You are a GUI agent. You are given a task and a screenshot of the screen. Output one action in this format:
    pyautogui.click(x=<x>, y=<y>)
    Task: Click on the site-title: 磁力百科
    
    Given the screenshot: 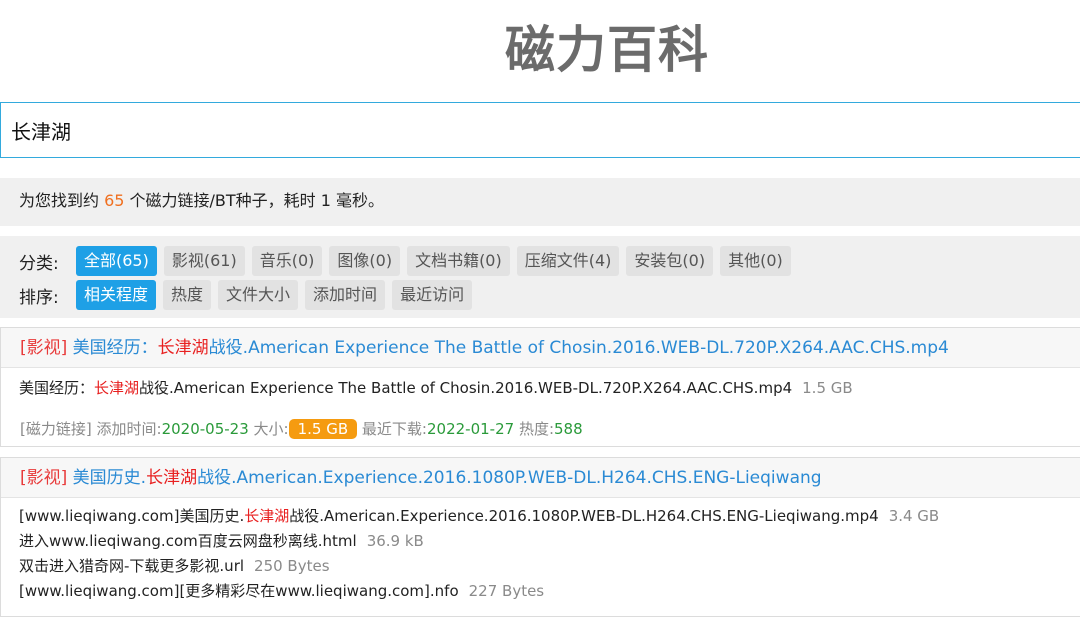 What is the action you would take?
    pyautogui.click(x=540, y=50)
    